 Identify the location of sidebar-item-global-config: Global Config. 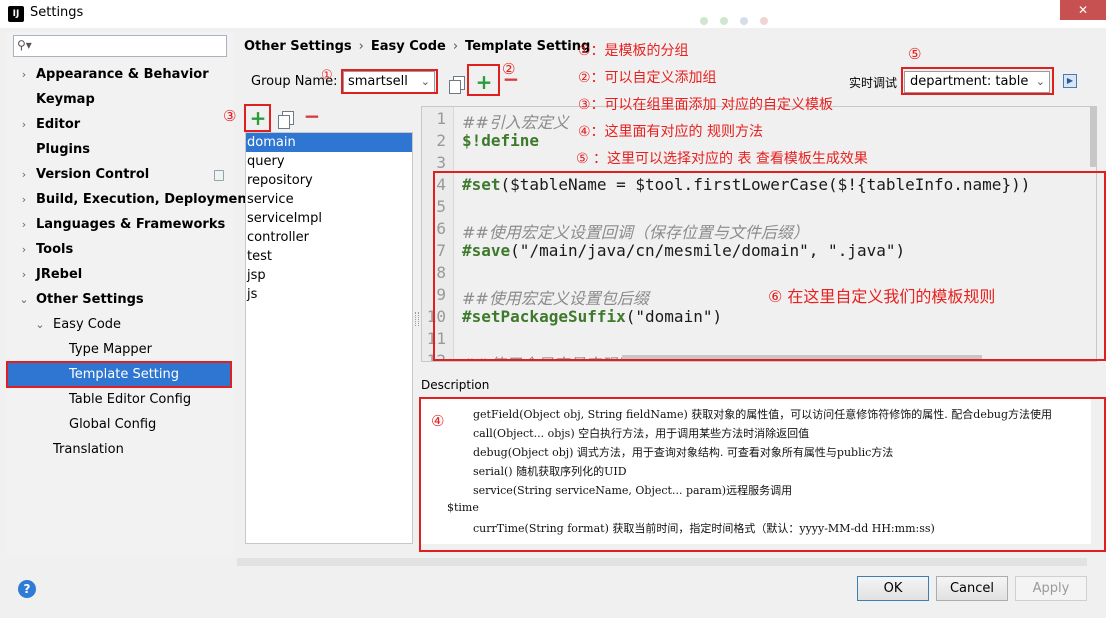
(120, 425).